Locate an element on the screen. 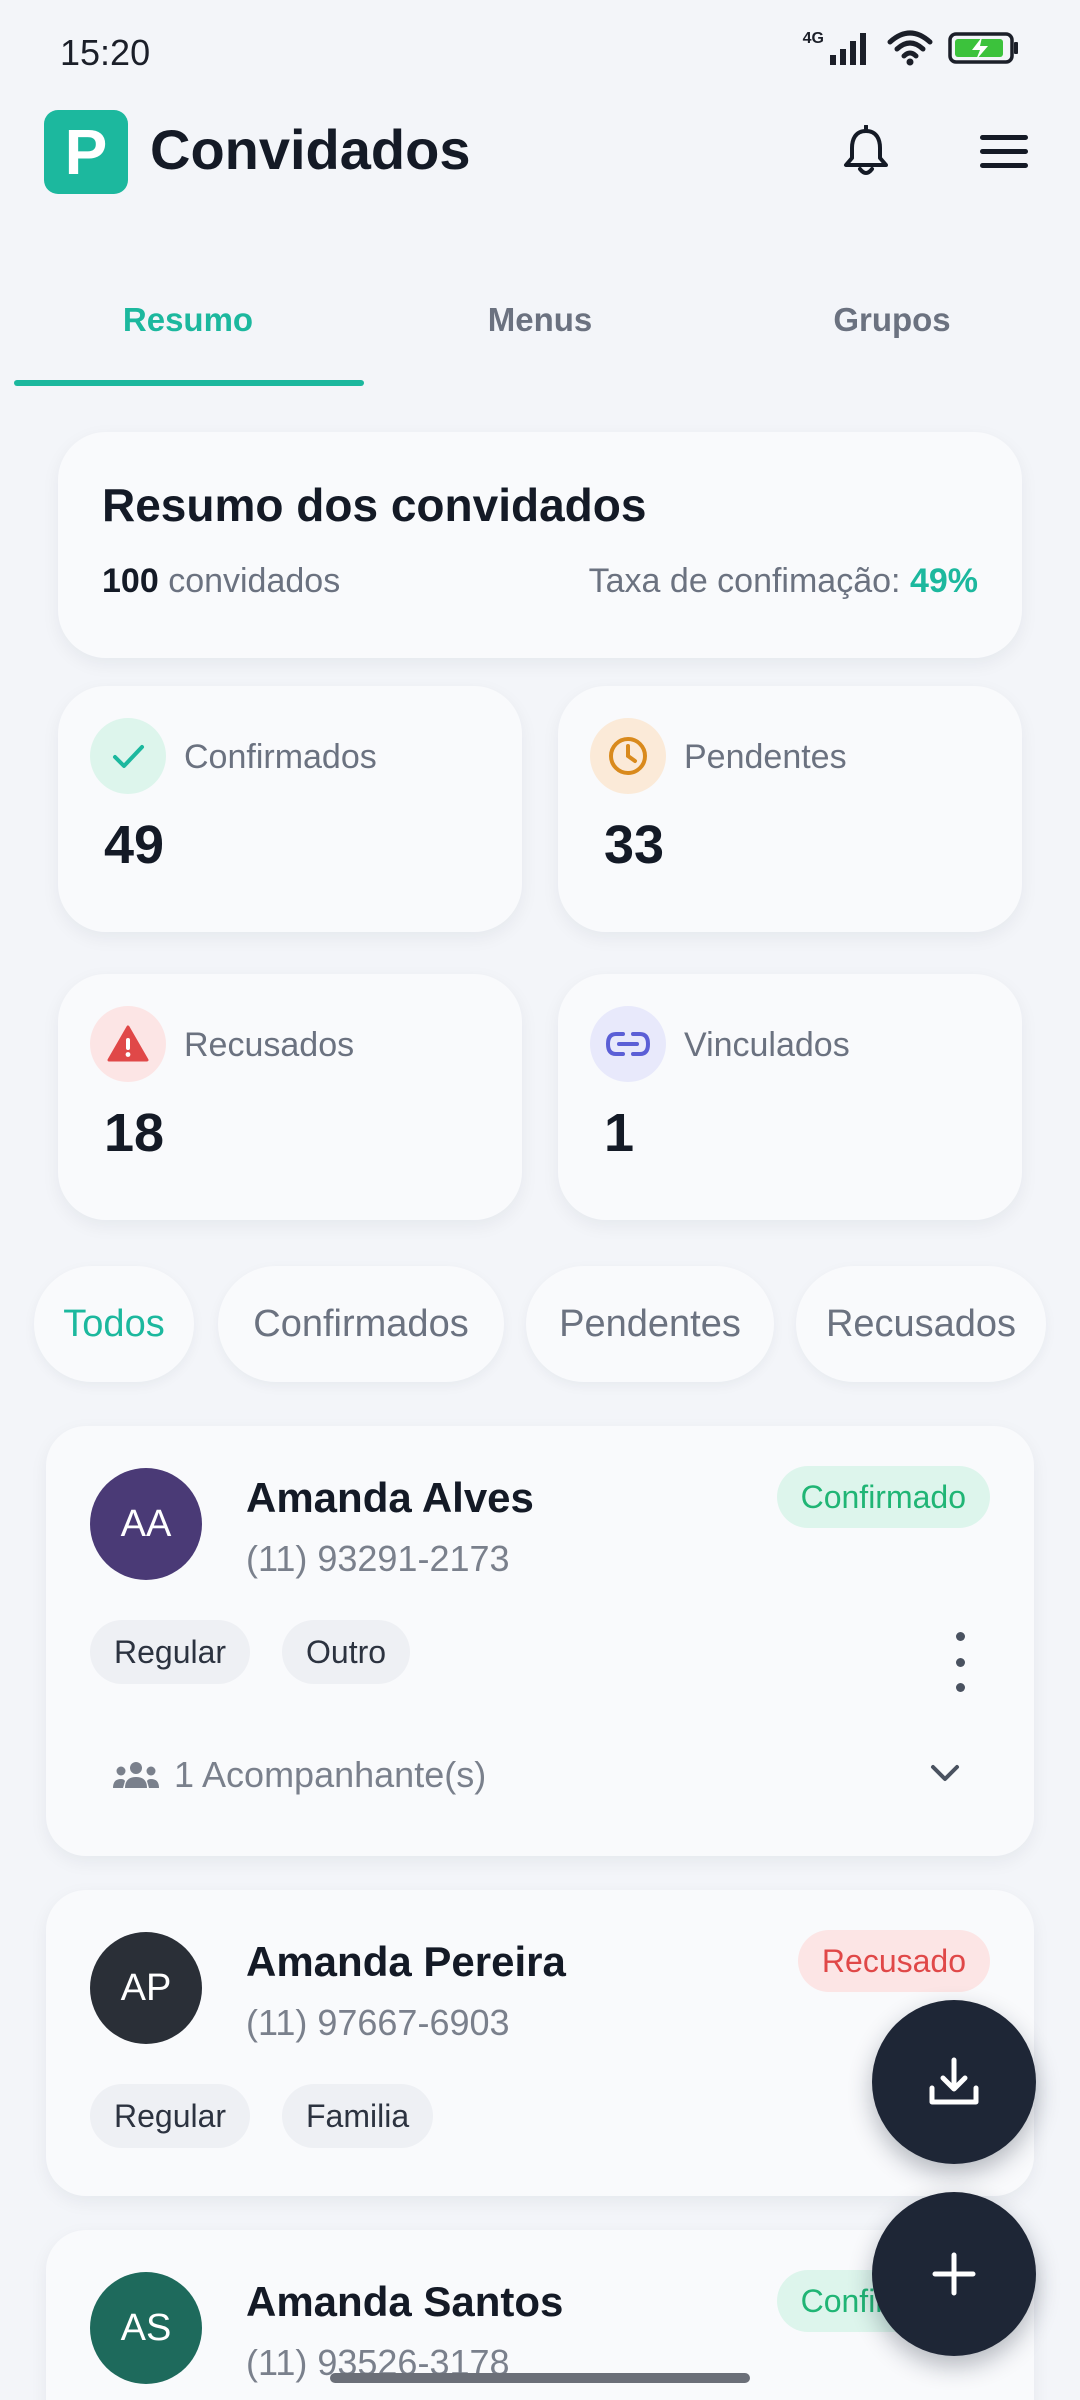  guest-total-label: convidados is located at coordinates (254, 581).